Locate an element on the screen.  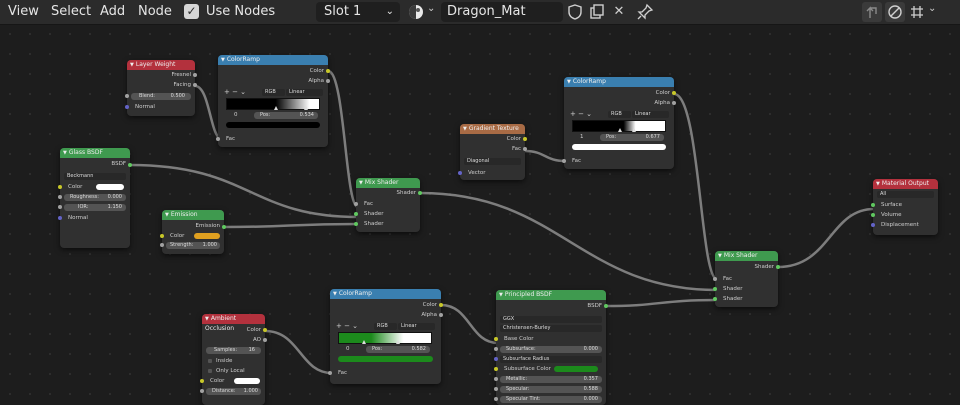
input-blend-socket is located at coordinates (127, 96).